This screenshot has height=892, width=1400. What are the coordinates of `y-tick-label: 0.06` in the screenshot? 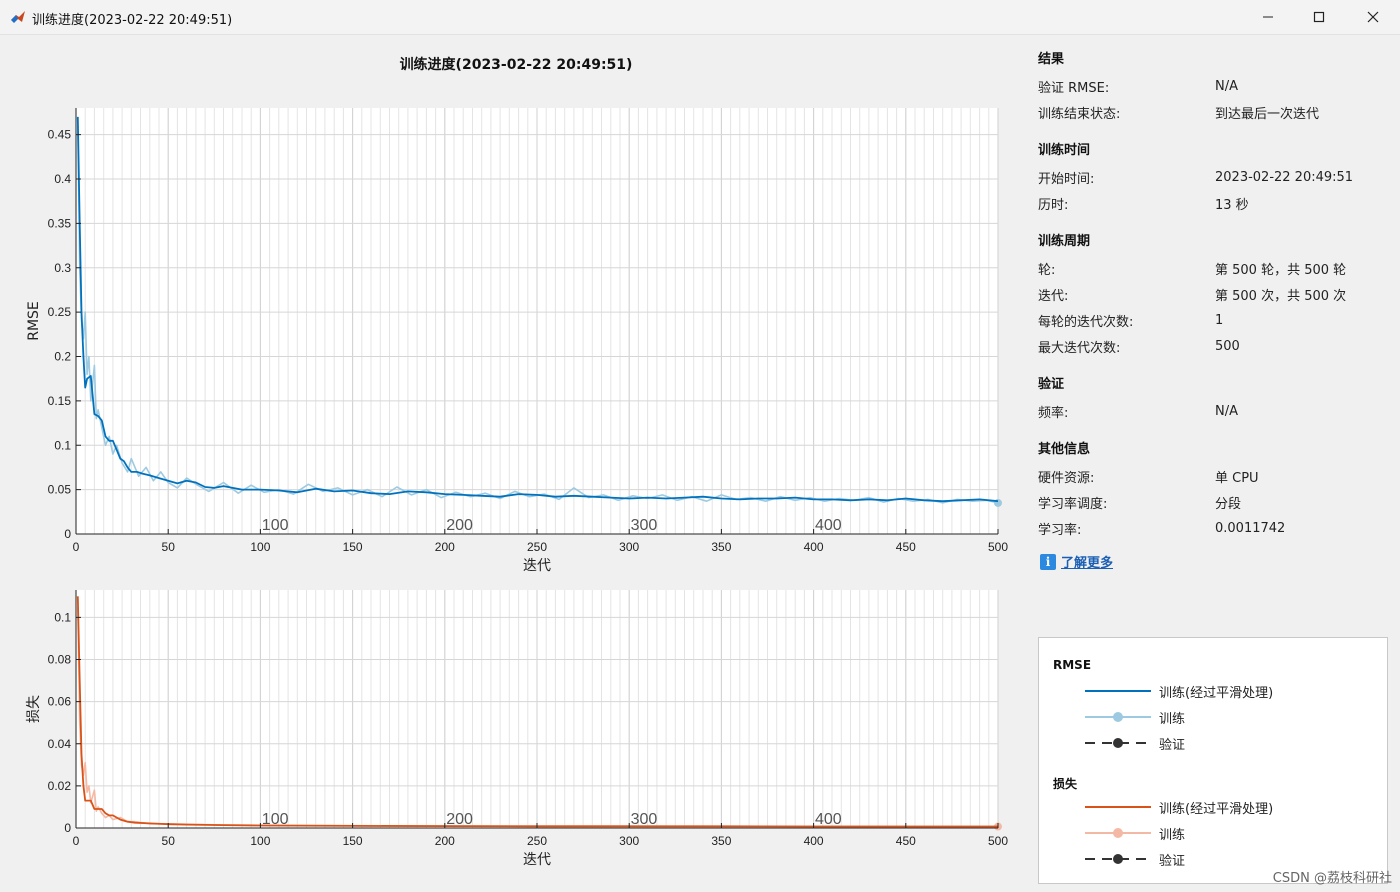 It's located at (60, 702).